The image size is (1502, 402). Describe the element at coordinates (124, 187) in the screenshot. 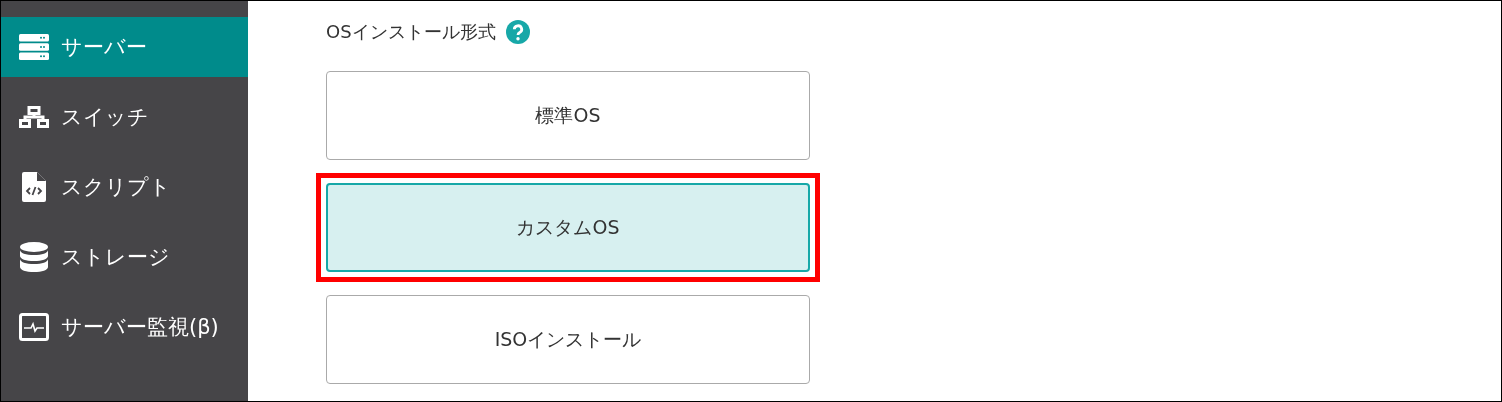

I see `sidebar-item: スクリプト` at that location.